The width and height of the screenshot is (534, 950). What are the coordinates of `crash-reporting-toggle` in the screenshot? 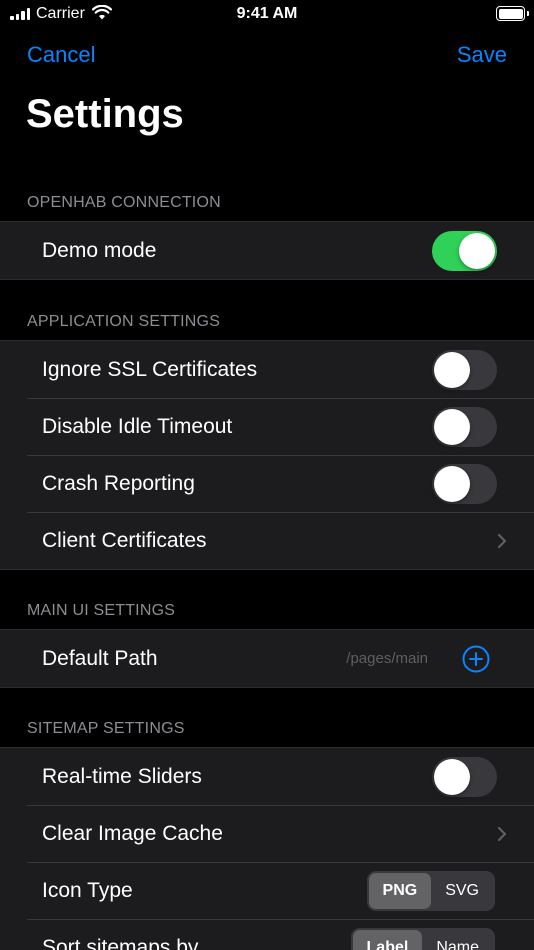 It's located at (464, 483).